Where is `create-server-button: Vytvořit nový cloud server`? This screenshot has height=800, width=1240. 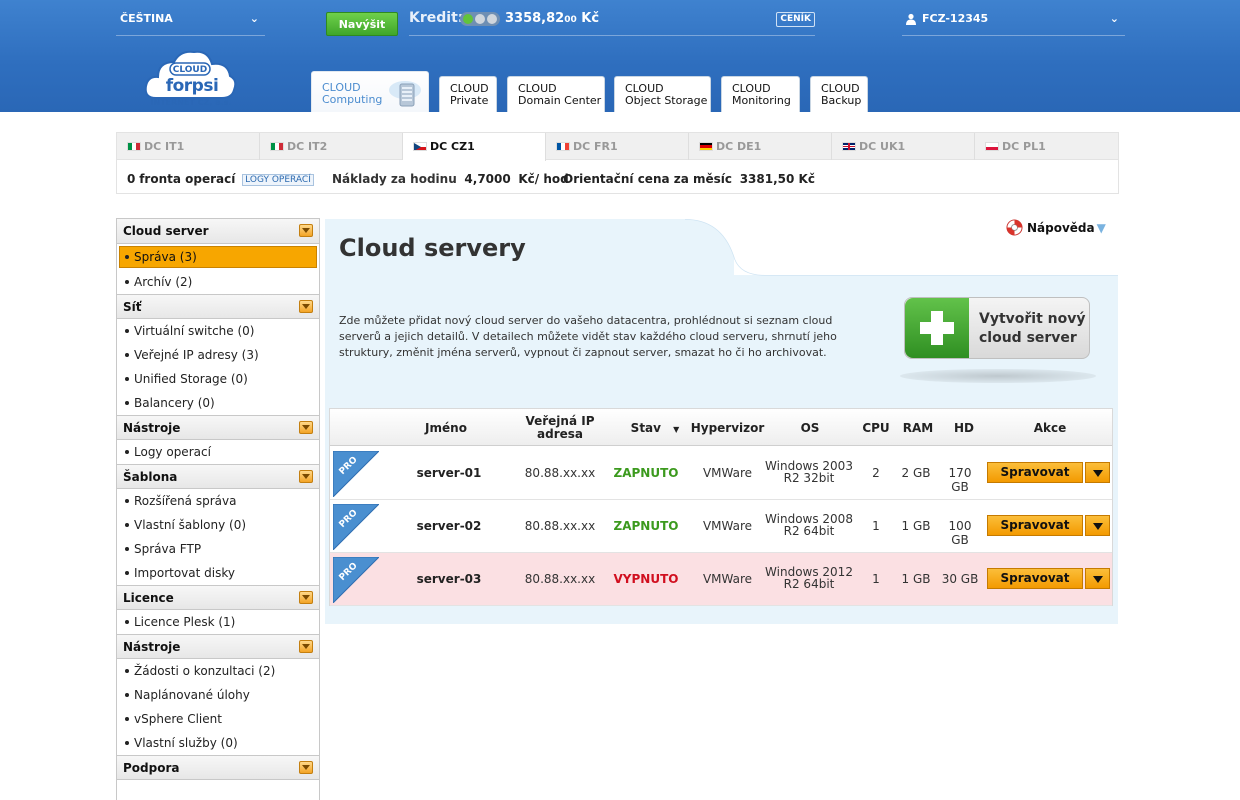 create-server-button: Vytvořit nový cloud server is located at coordinates (997, 328).